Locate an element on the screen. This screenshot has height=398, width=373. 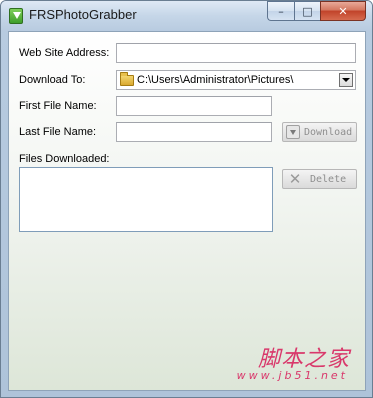
maximize-button: □ is located at coordinates (307, 11).